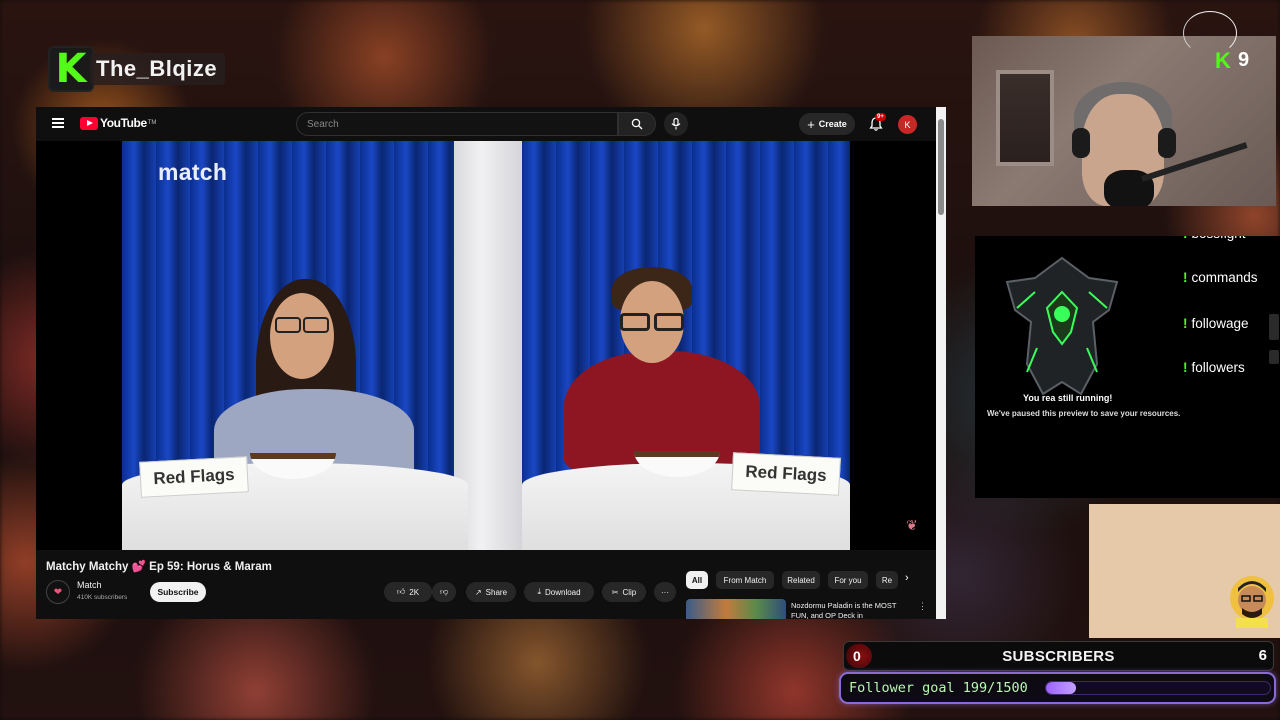  Describe the element at coordinates (907, 578) in the screenshot. I see `chevron-right-icon: ›` at that location.